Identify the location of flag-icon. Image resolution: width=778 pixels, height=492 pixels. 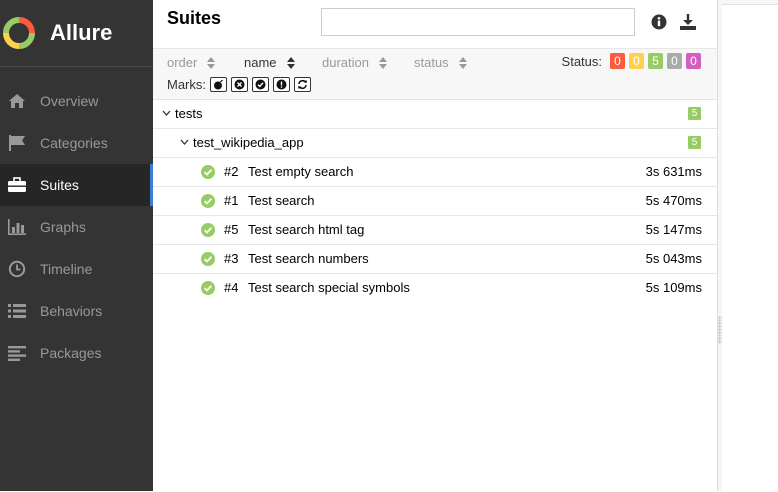
(17, 143).